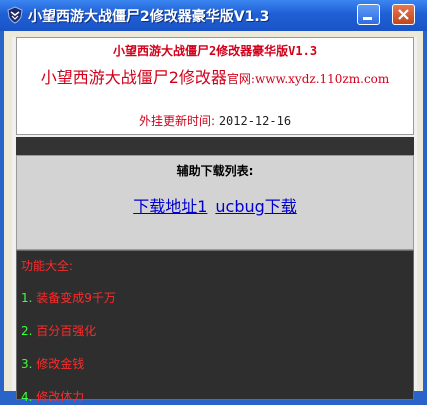  Describe the element at coordinates (367, 18) in the screenshot. I see `minimize-icon` at that location.